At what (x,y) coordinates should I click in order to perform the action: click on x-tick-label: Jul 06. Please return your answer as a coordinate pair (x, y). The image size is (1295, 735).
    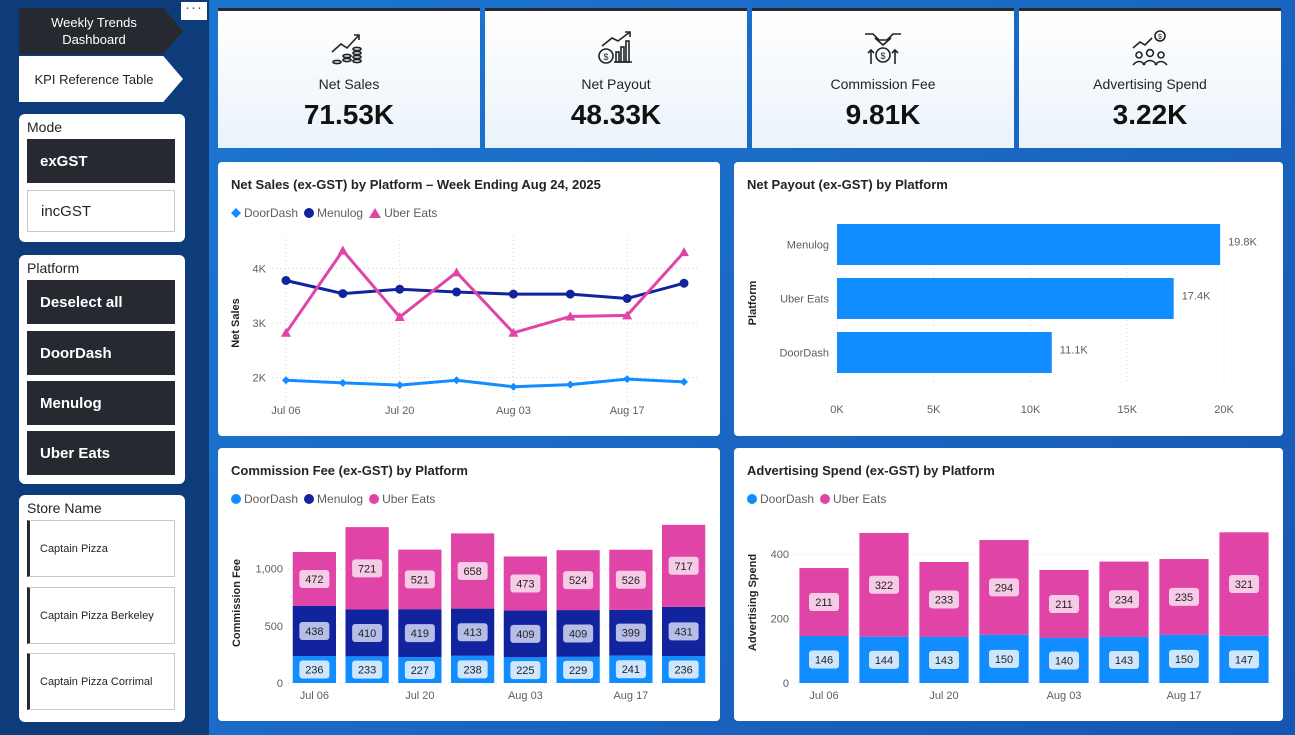
    Looking at the image, I should click on (314, 696).